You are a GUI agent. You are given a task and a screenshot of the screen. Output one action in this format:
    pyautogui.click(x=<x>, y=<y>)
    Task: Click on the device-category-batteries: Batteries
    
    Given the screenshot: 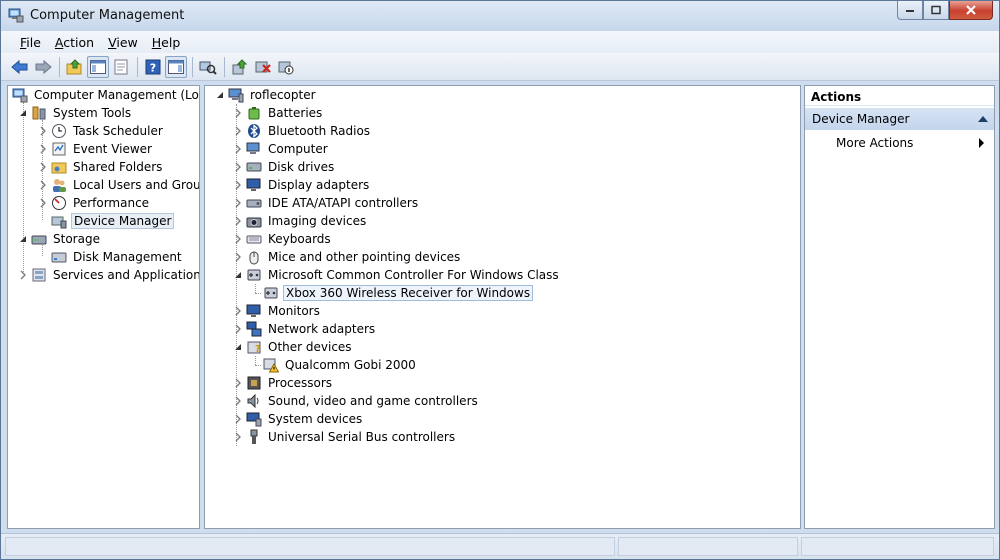 What is the action you would take?
    pyautogui.click(x=278, y=113)
    